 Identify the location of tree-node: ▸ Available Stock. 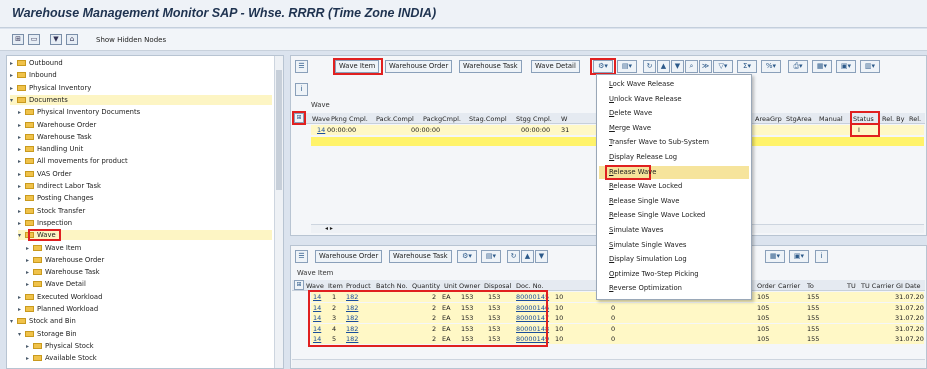
(149, 358).